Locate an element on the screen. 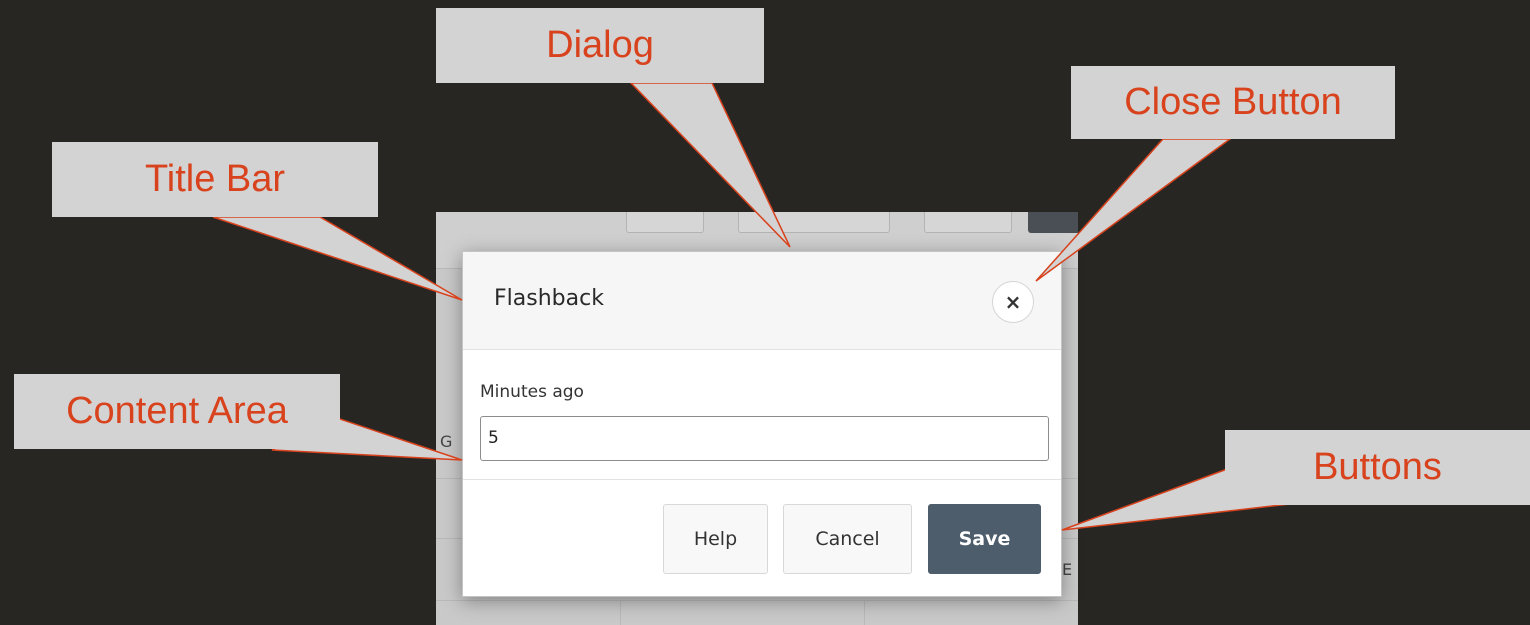 This screenshot has width=1530, height=625. dialog-callout: Dialog is located at coordinates (600, 45).